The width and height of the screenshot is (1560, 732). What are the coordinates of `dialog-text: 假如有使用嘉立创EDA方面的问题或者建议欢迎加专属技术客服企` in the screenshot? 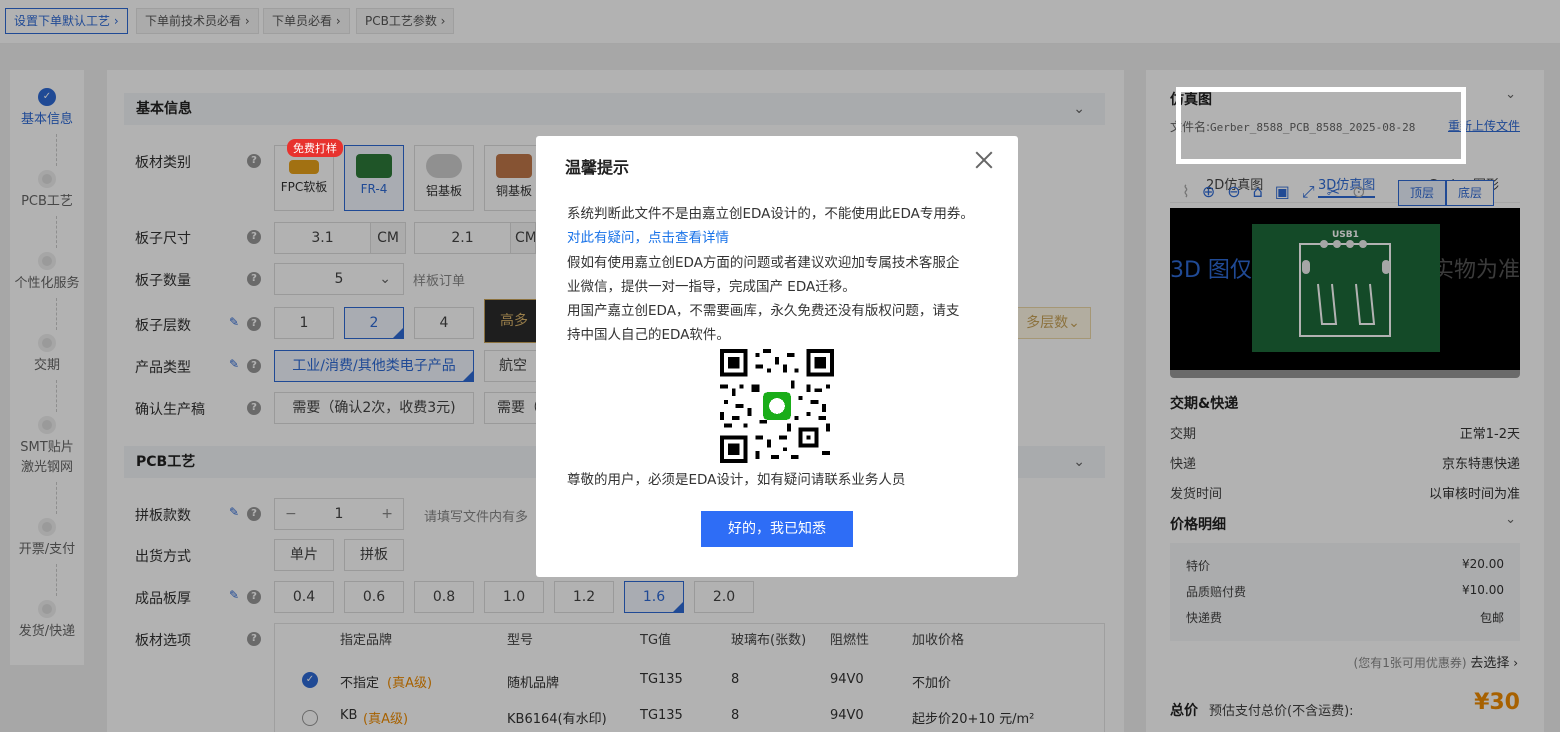 It's located at (763, 263).